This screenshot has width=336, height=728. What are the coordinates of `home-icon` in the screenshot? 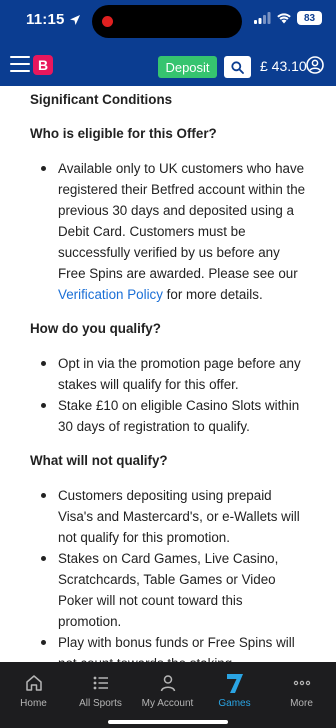 It's located at (33, 683).